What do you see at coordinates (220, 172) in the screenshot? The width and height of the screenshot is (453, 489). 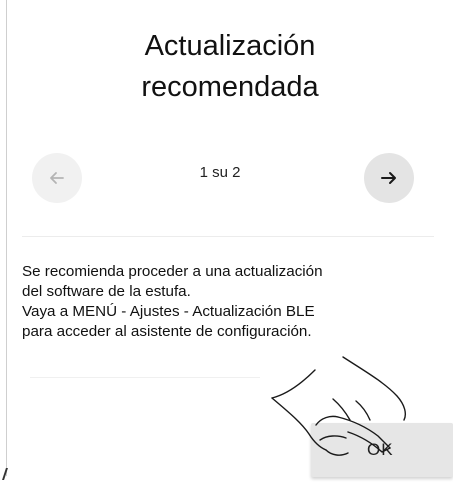 I see `page-indicator: 1 su 2` at bounding box center [220, 172].